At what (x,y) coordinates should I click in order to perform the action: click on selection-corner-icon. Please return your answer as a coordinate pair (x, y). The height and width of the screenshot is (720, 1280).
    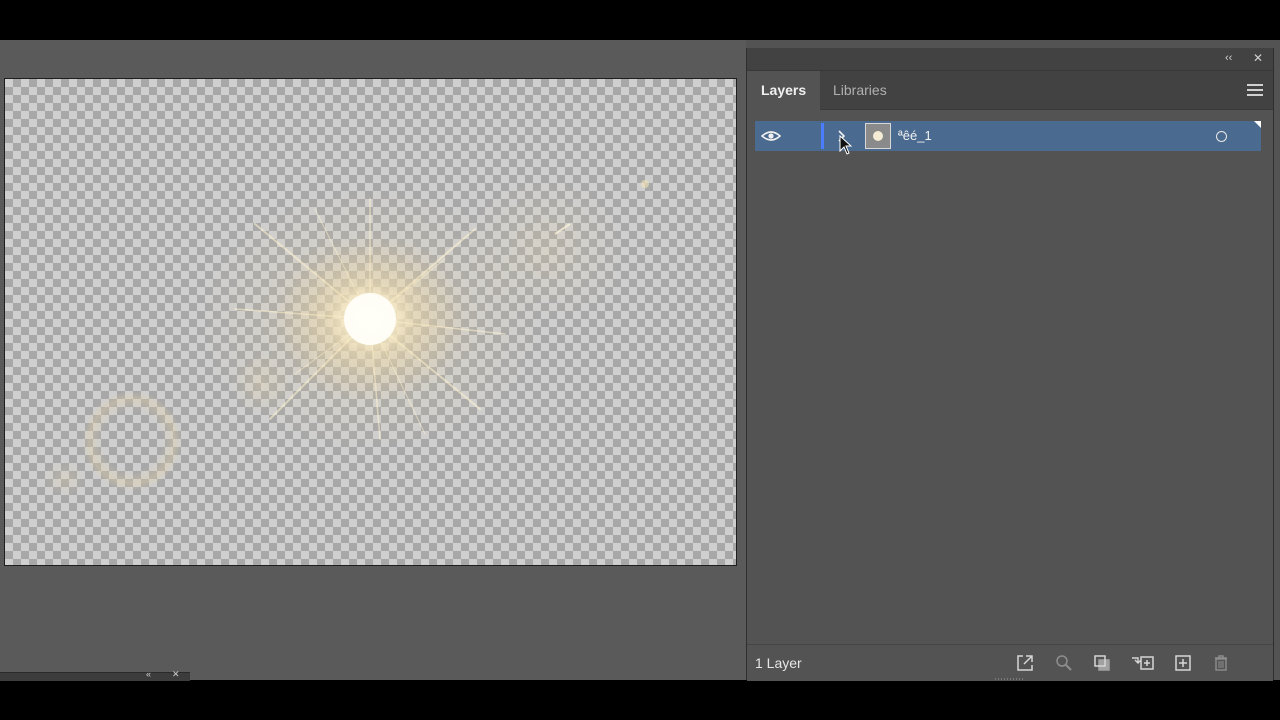
    Looking at the image, I should click on (1257, 124).